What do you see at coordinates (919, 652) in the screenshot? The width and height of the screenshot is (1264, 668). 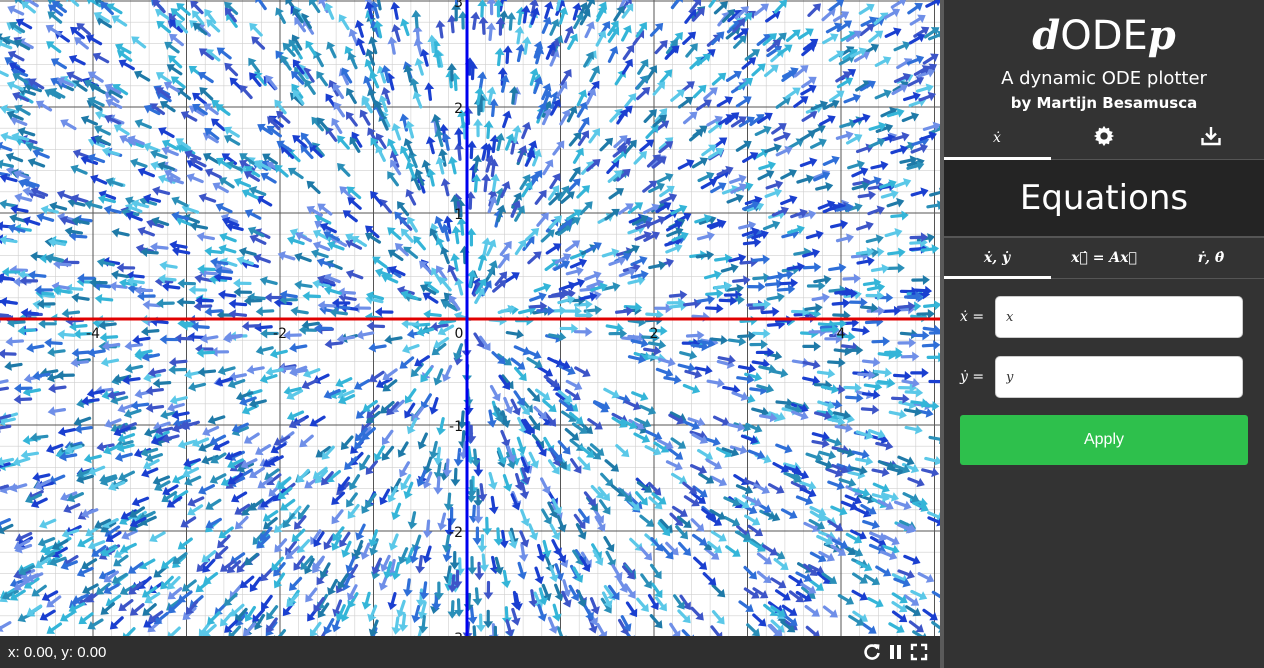 I see `fullscreen-icon` at bounding box center [919, 652].